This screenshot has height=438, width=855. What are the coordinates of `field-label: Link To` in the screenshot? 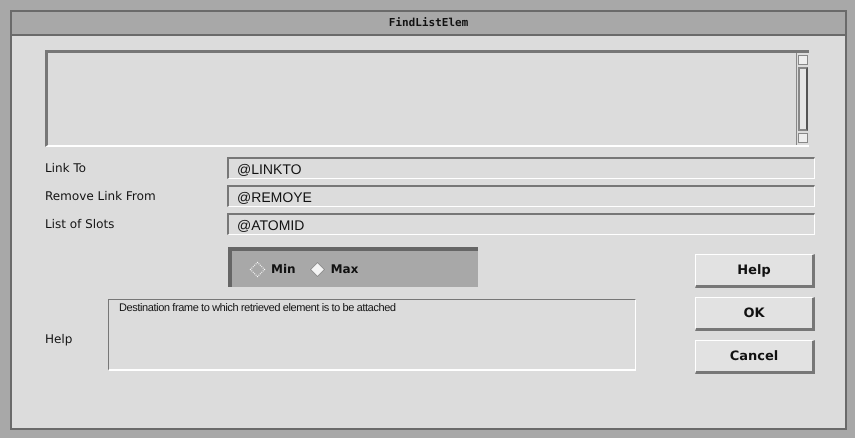 It's located at (66, 168).